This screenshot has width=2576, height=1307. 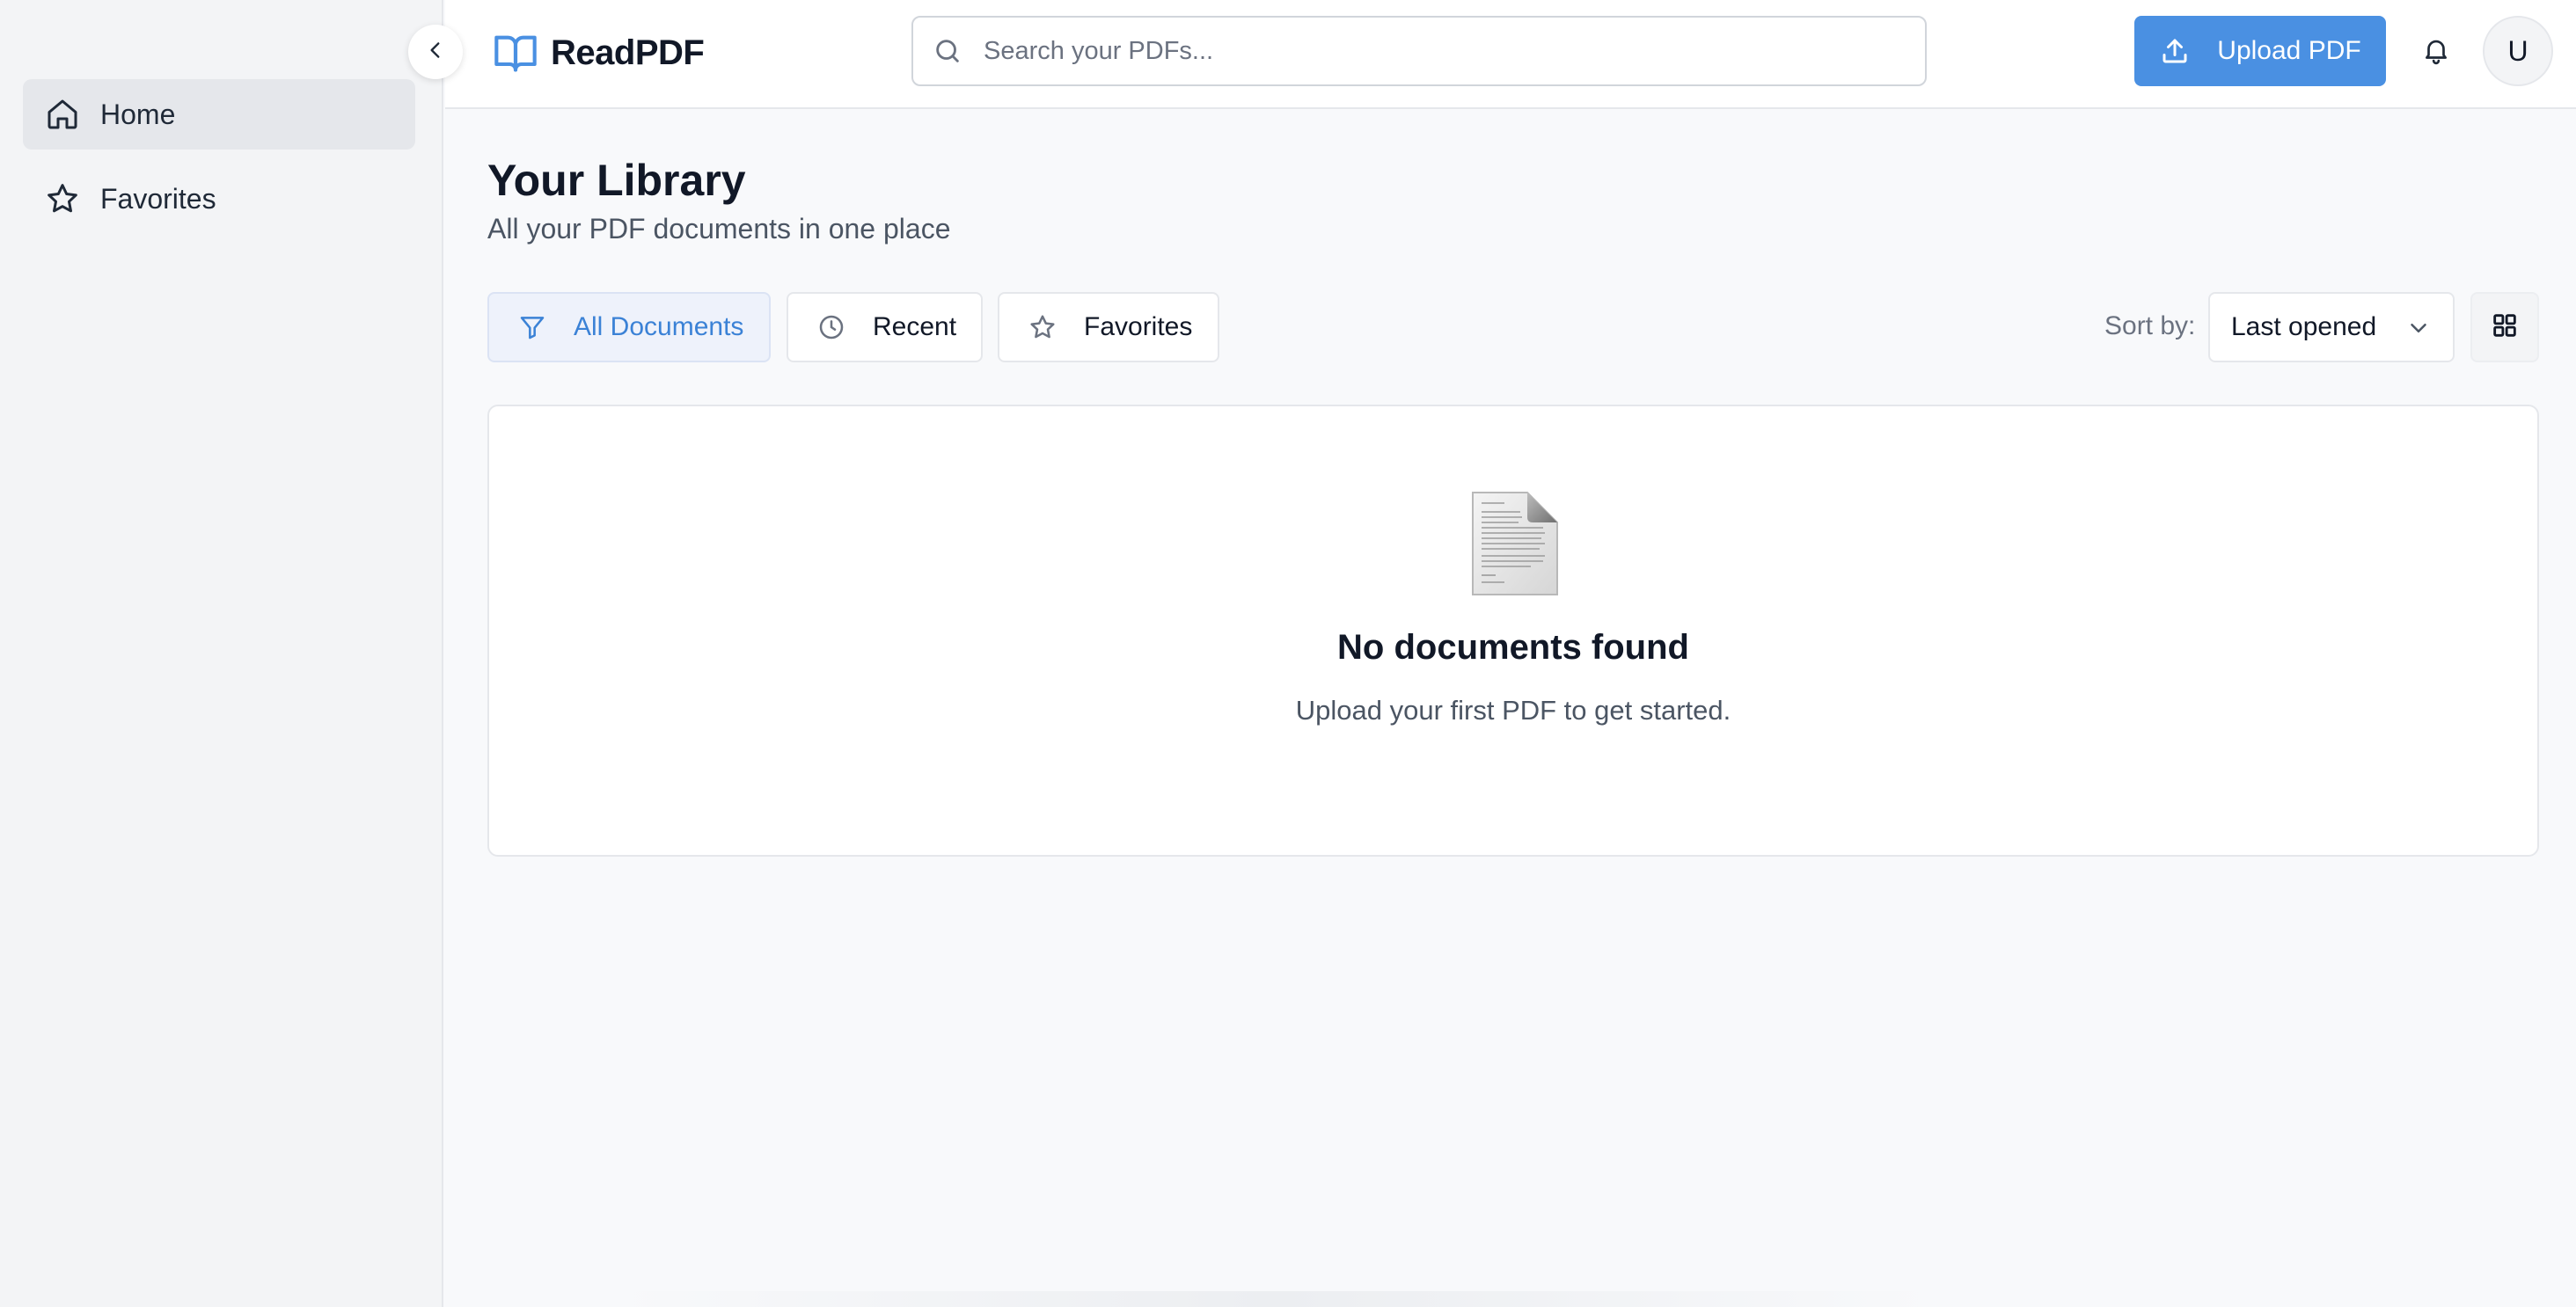 What do you see at coordinates (138, 114) in the screenshot?
I see `sidebar-item-label: Home` at bounding box center [138, 114].